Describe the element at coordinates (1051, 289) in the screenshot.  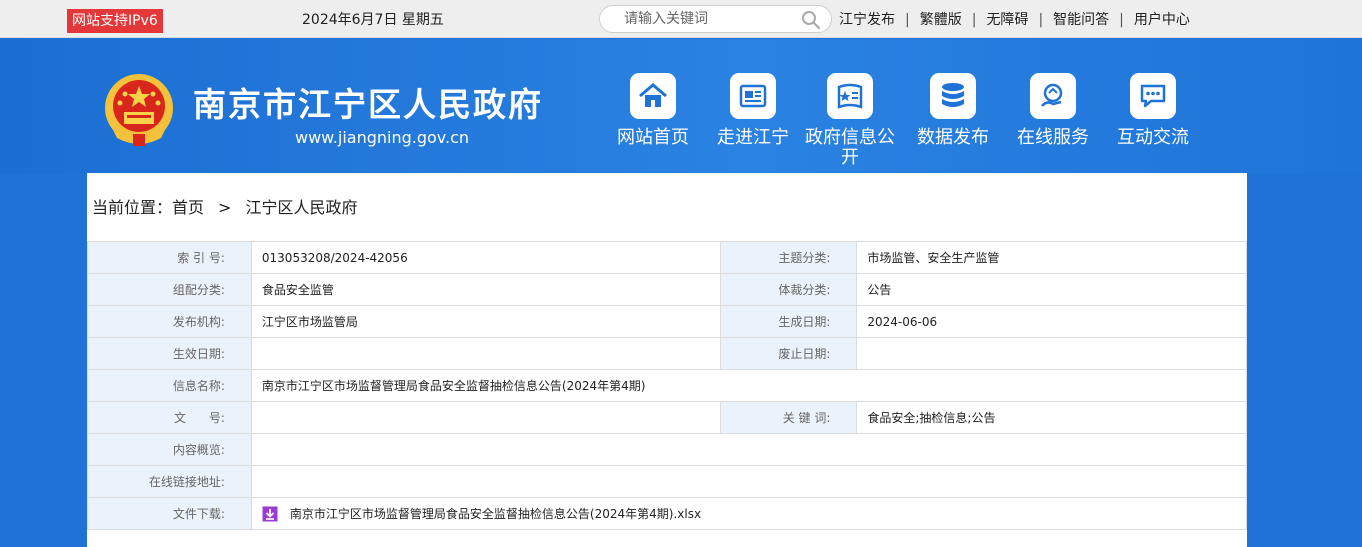
I see `genre-value: 公告` at that location.